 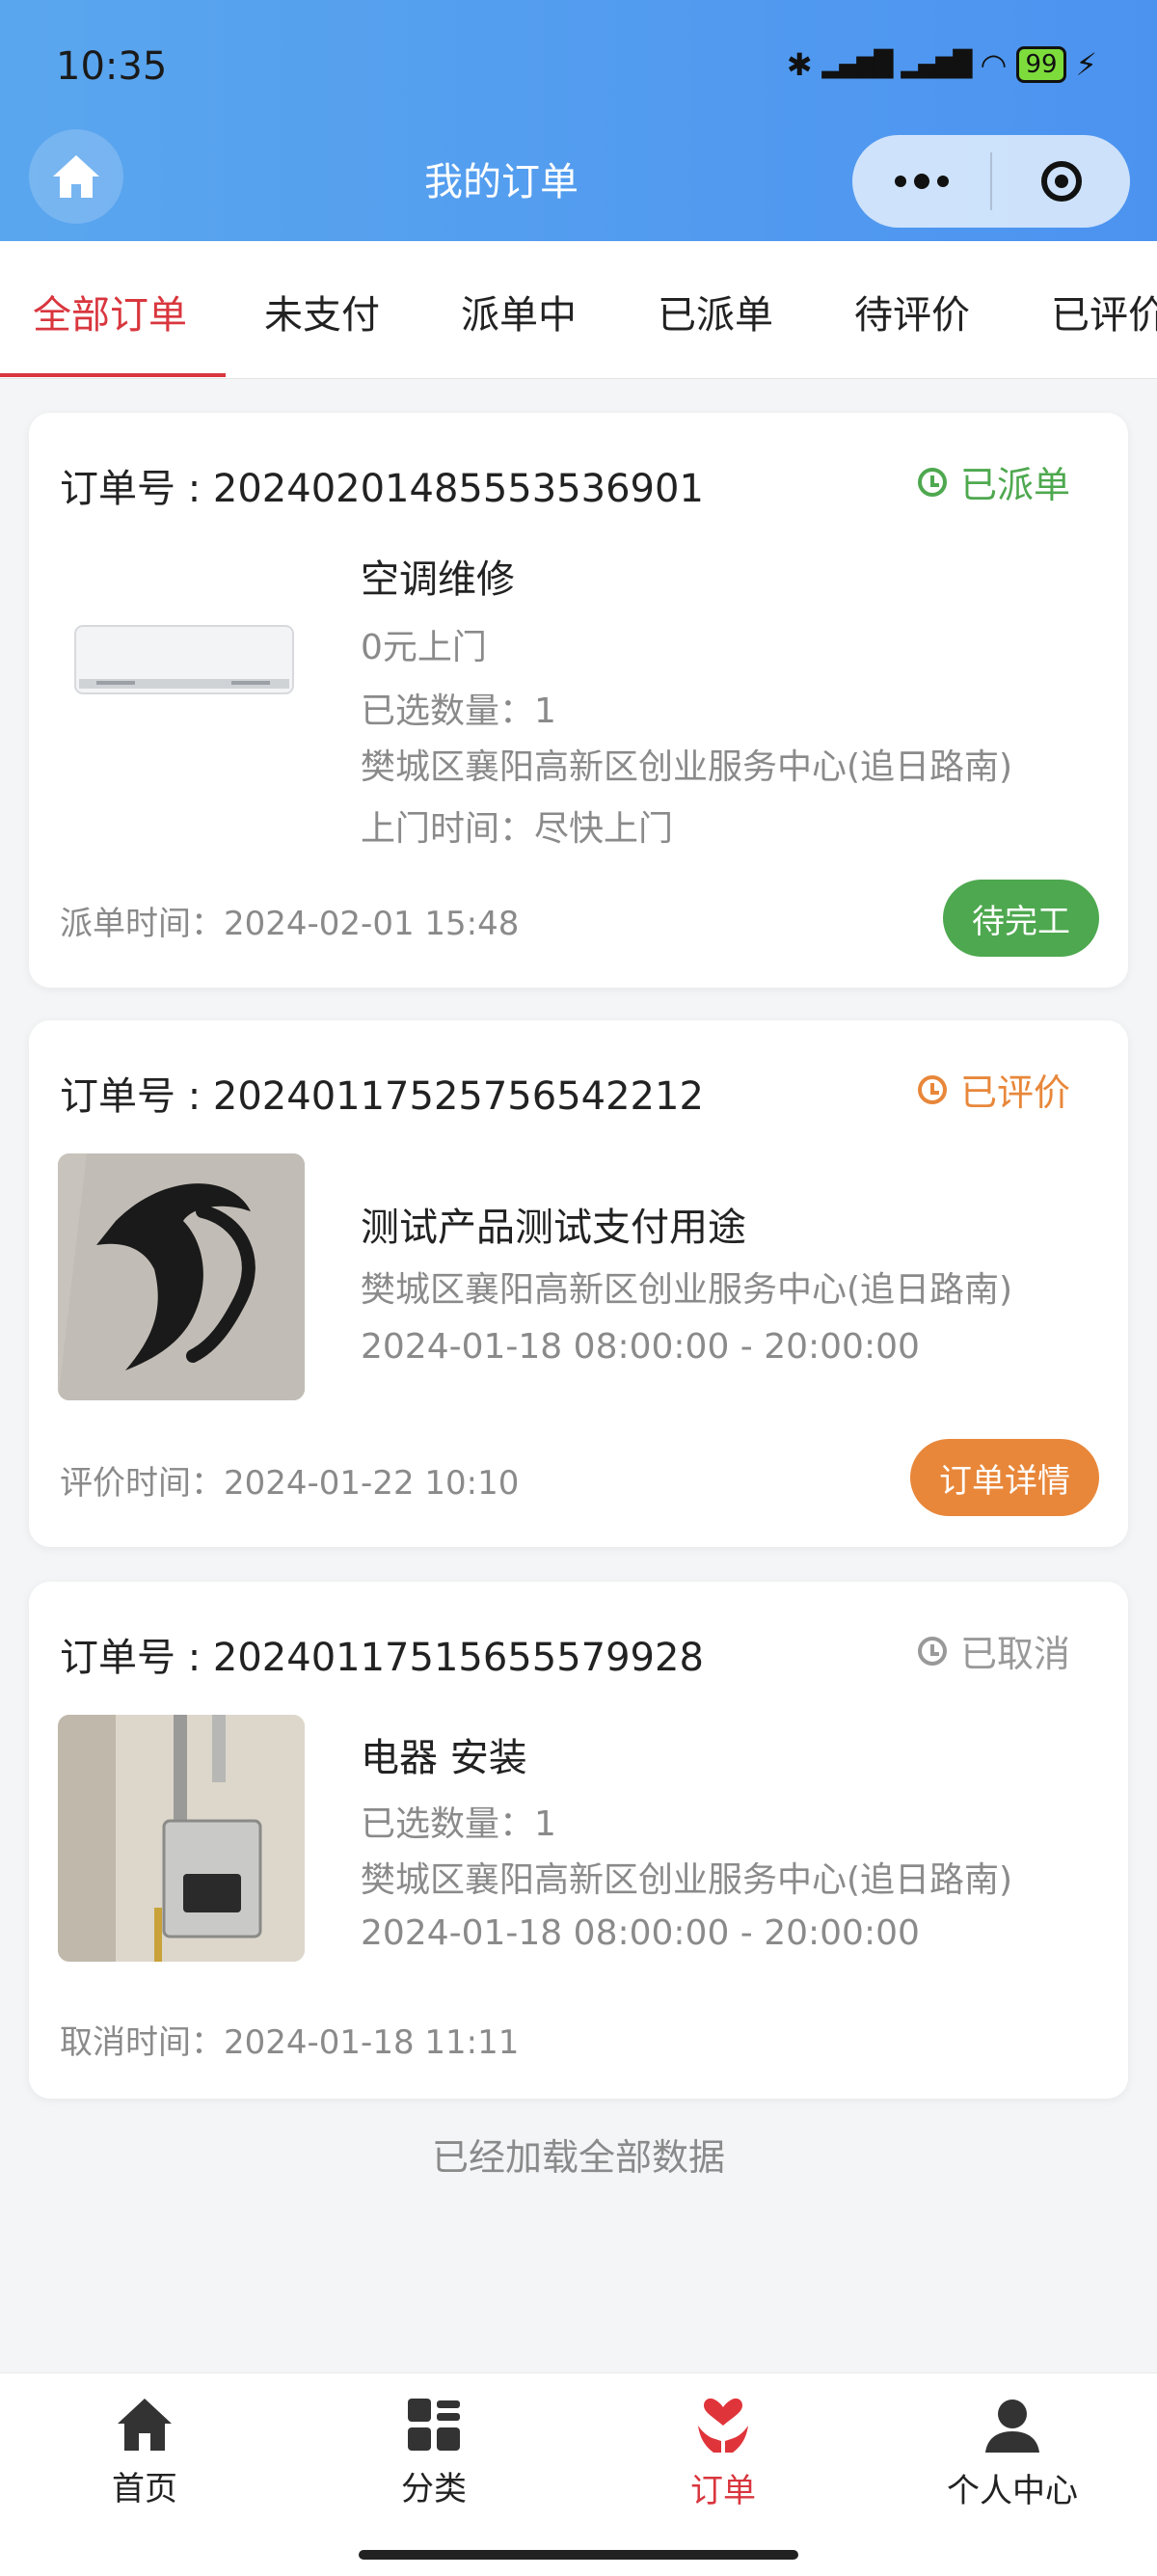 I want to click on review-time: 评价时间：2024-01-22 10:10, so click(x=290, y=1483).